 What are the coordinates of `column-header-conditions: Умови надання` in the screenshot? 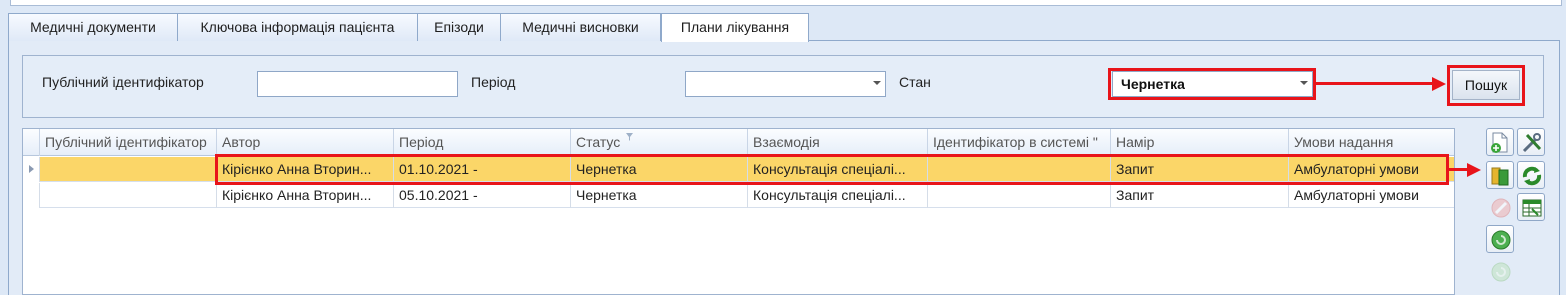 It's located at (1371, 142).